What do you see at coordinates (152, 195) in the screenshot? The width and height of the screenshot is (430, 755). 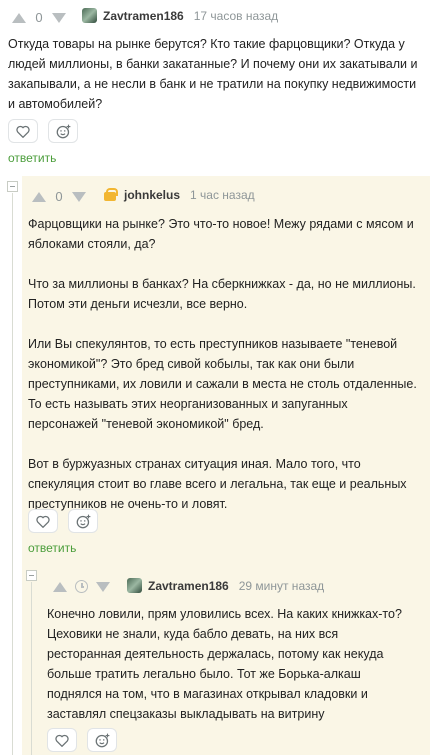 I see `author-name: johnkelus` at bounding box center [152, 195].